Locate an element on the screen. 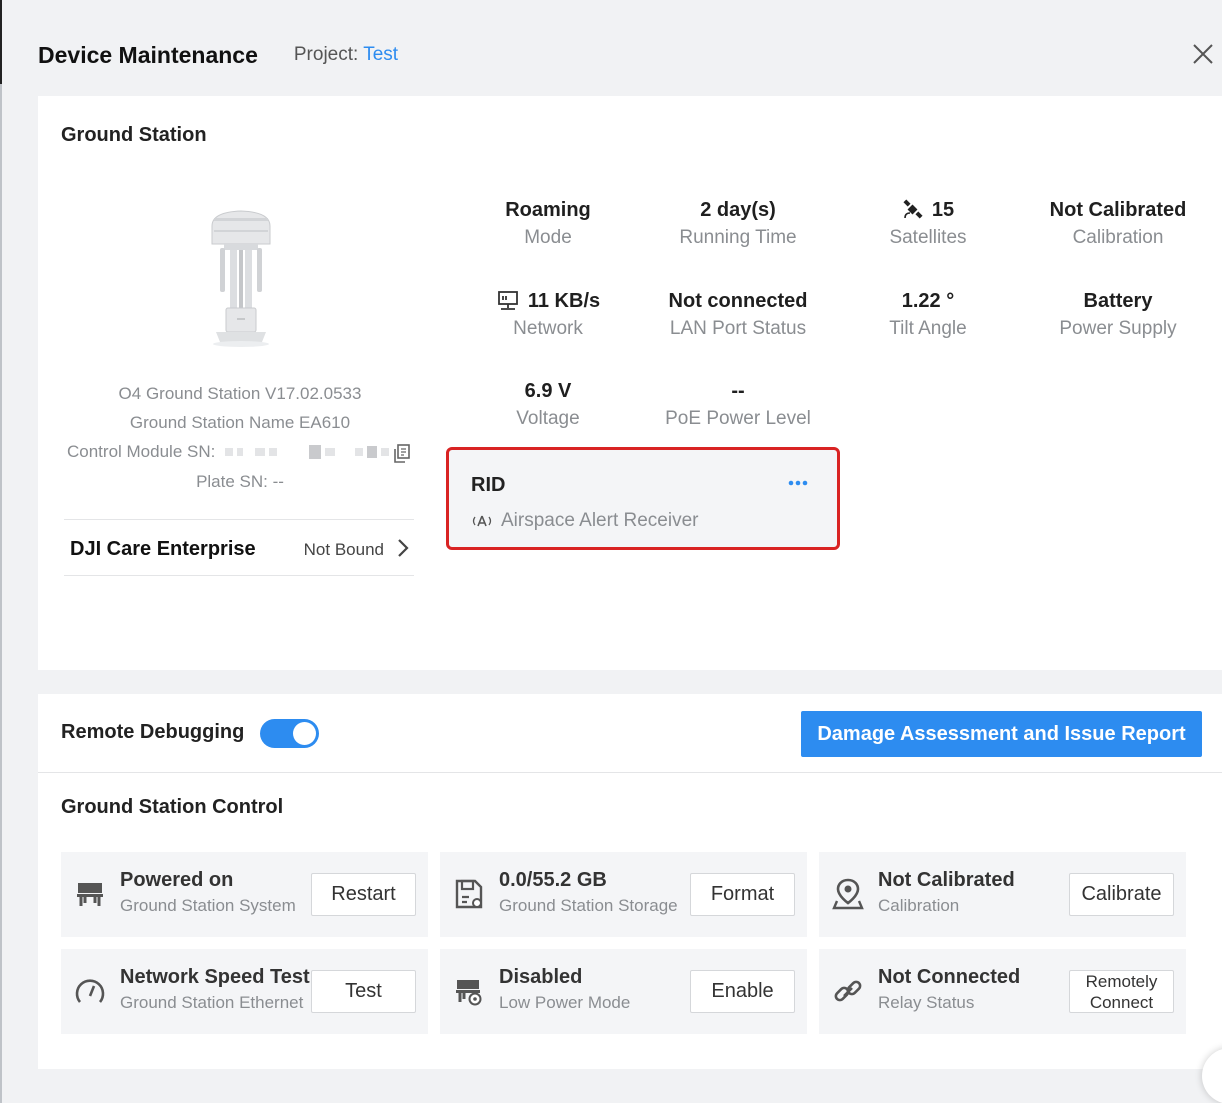 Image resolution: width=1222 pixels, height=1103 pixels. stat-value: 11 KB/s is located at coordinates (564, 300).